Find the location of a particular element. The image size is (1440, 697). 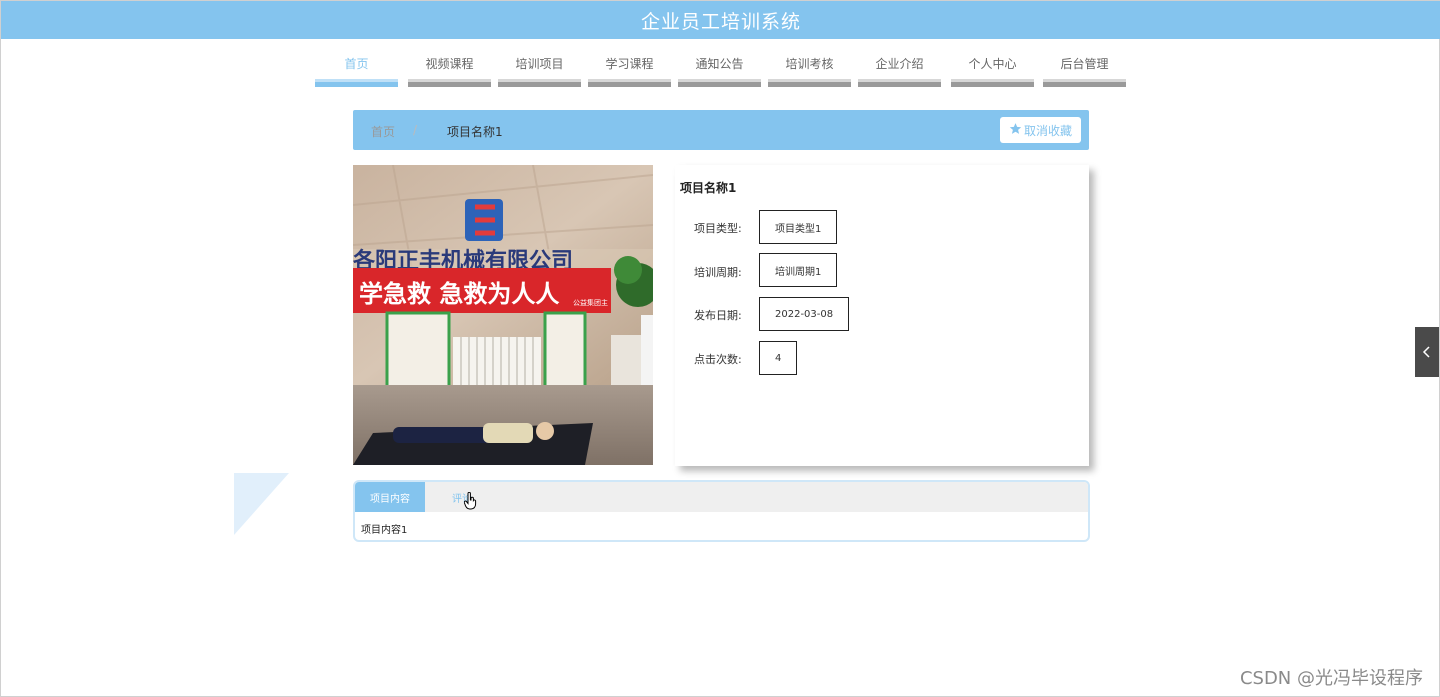

publish-date-value: 2022-03-08 is located at coordinates (804, 314).